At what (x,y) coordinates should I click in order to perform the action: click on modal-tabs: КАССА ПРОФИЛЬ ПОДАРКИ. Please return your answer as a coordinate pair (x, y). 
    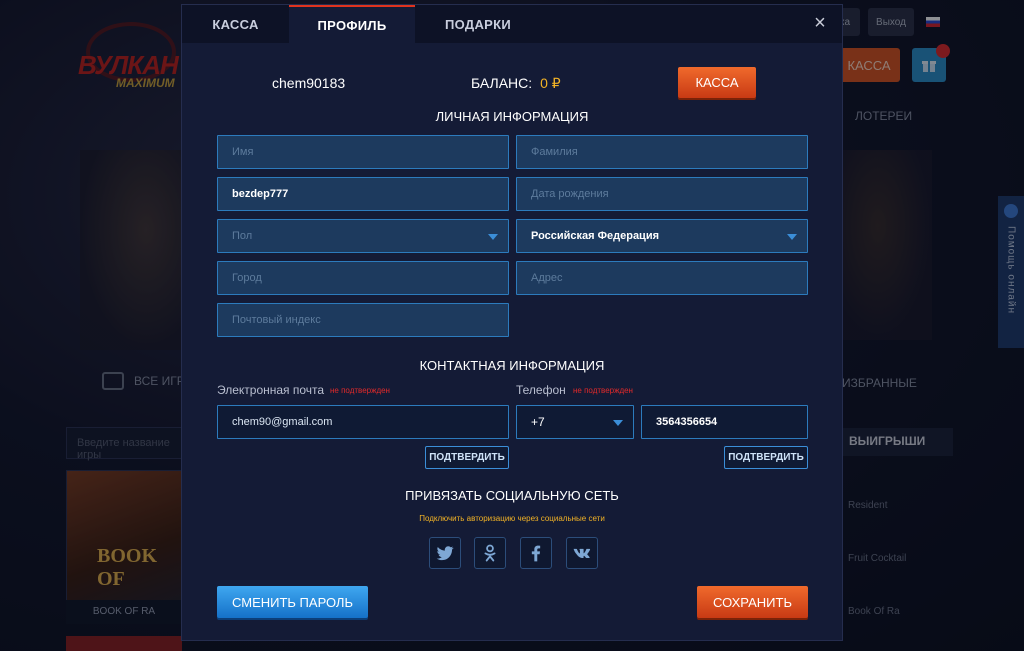
    Looking at the image, I should click on (512, 24).